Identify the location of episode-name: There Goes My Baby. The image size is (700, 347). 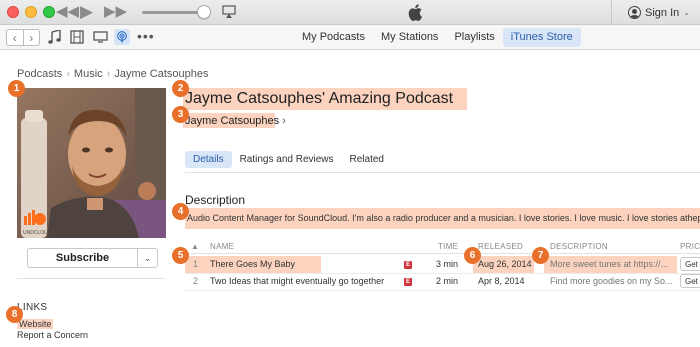
(252, 264).